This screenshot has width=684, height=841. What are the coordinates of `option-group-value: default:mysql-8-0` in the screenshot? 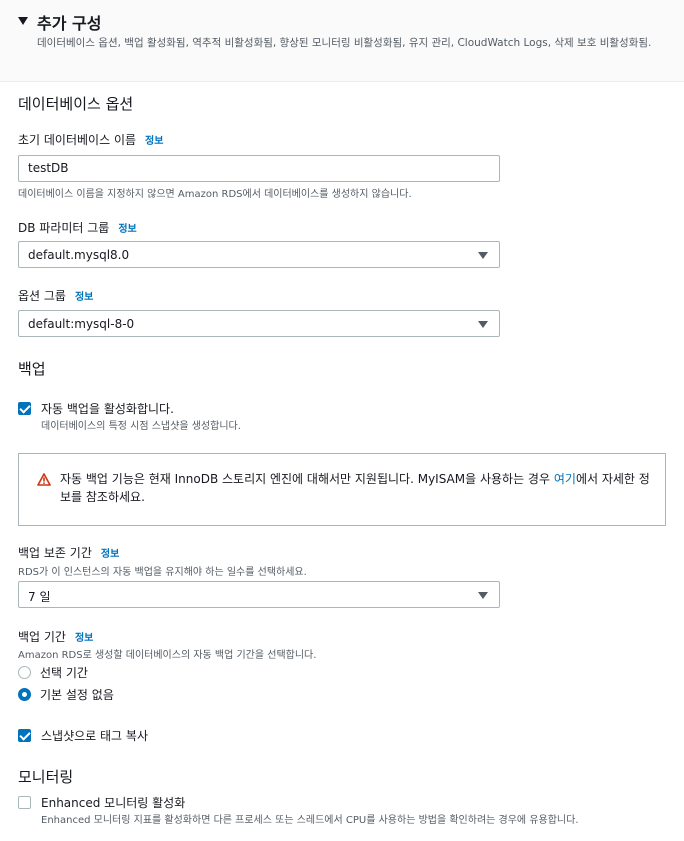 It's located at (81, 324).